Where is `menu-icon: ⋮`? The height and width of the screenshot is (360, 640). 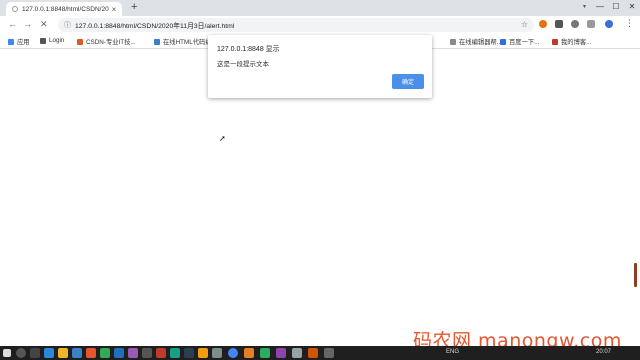
menu-icon: ⋮ is located at coordinates (629, 23).